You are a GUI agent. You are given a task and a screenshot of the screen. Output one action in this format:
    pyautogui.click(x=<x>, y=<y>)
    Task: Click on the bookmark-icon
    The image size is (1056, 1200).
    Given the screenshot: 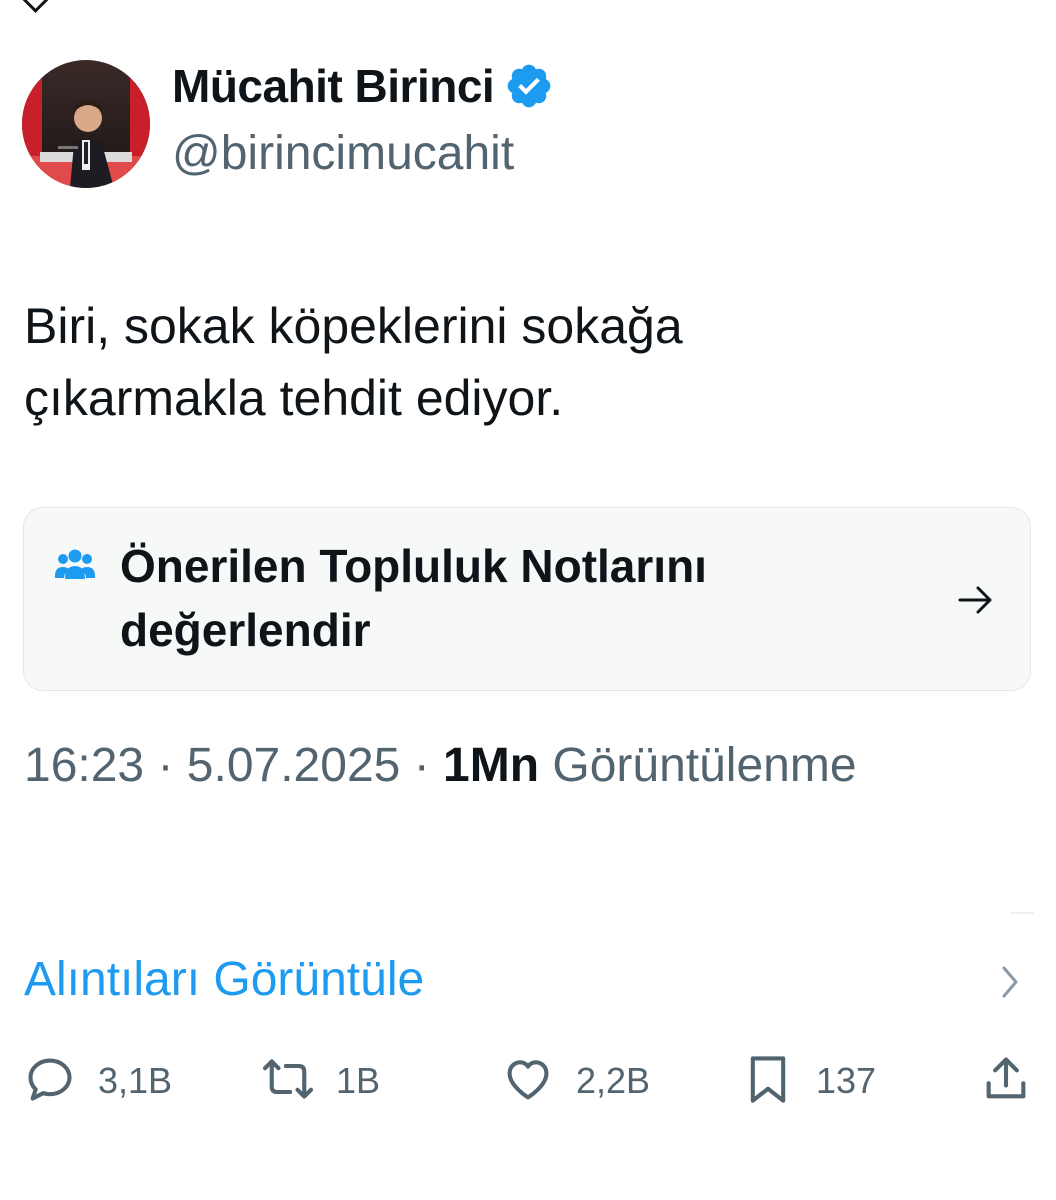 What is the action you would take?
    pyautogui.click(x=768, y=1081)
    